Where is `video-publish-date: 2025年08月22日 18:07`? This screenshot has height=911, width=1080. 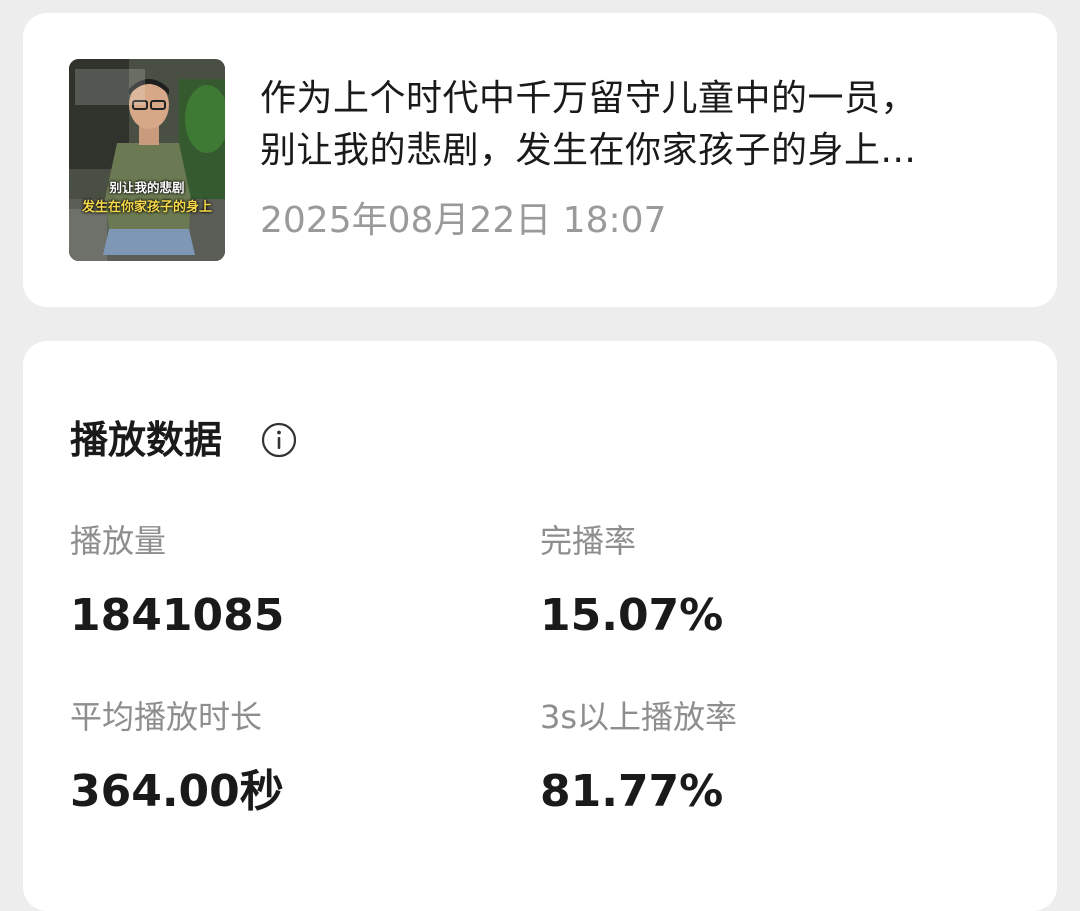 video-publish-date: 2025年08月22日 18:07 is located at coordinates (463, 220).